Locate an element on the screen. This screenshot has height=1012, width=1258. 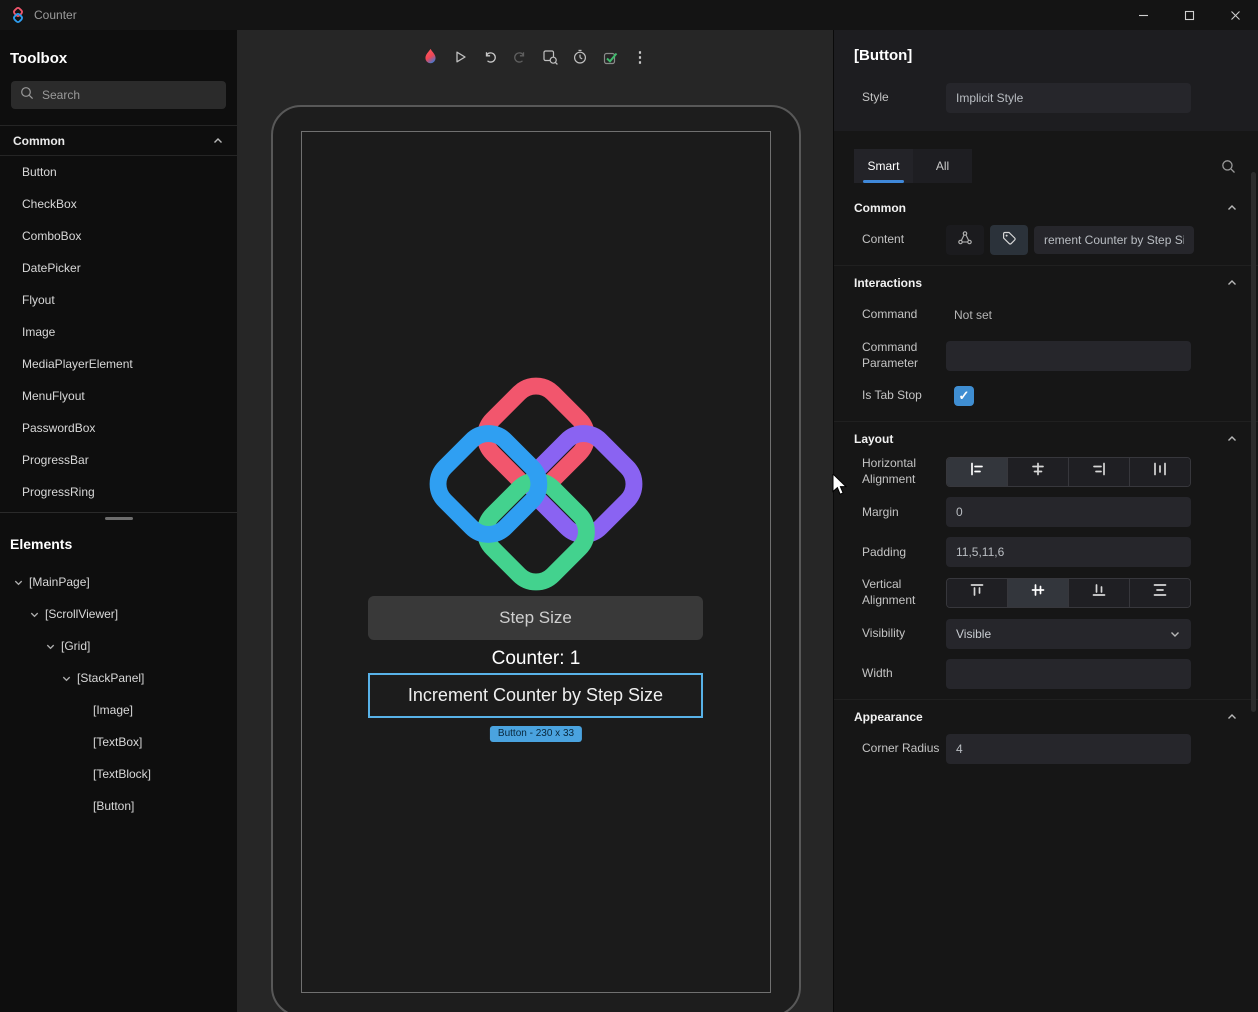
elements-title: Elements is located at coordinates (41, 544).